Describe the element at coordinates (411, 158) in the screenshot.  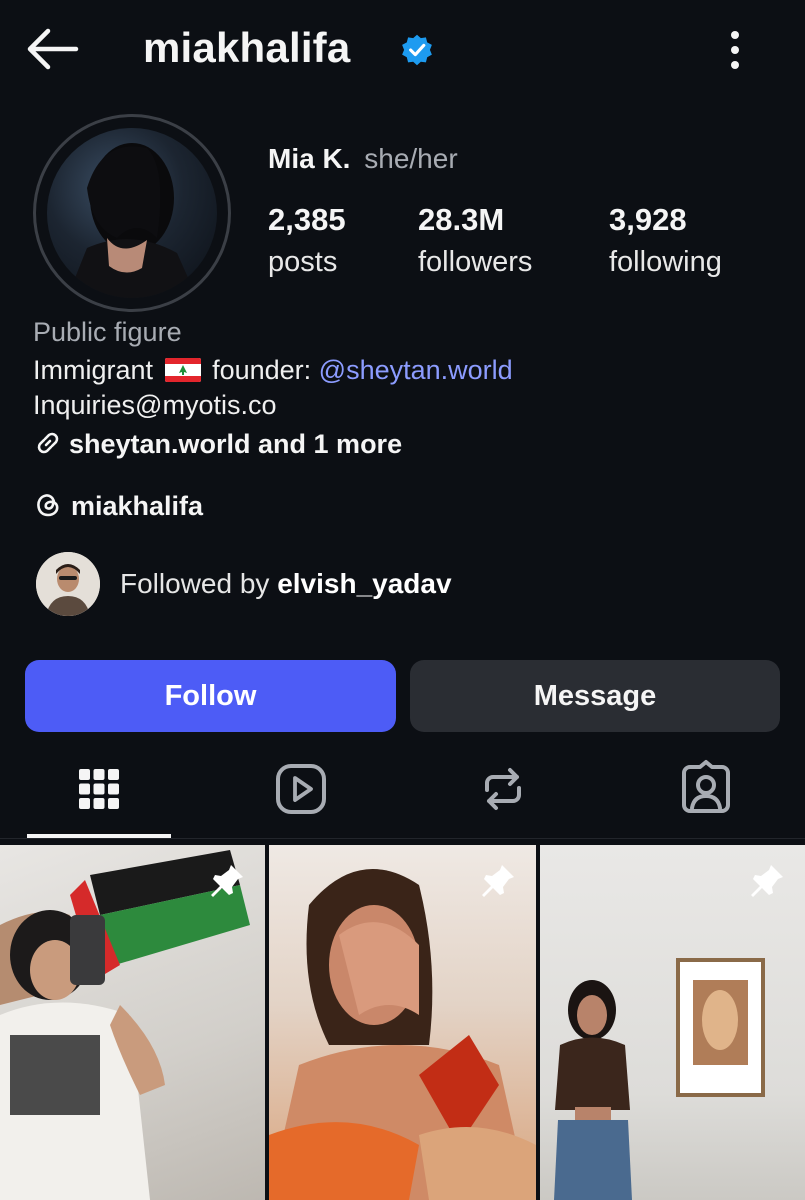
I see `profile-pronouns: she/her` at that location.